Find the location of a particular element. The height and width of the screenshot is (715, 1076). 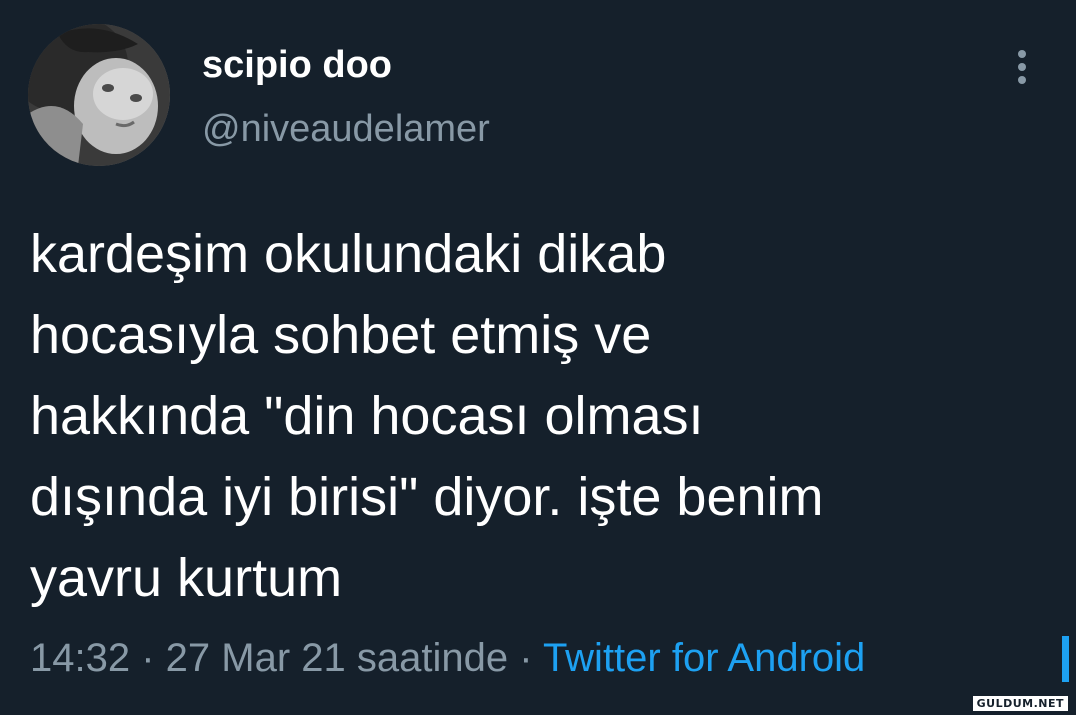

more-options-button is located at coordinates (1022, 68).